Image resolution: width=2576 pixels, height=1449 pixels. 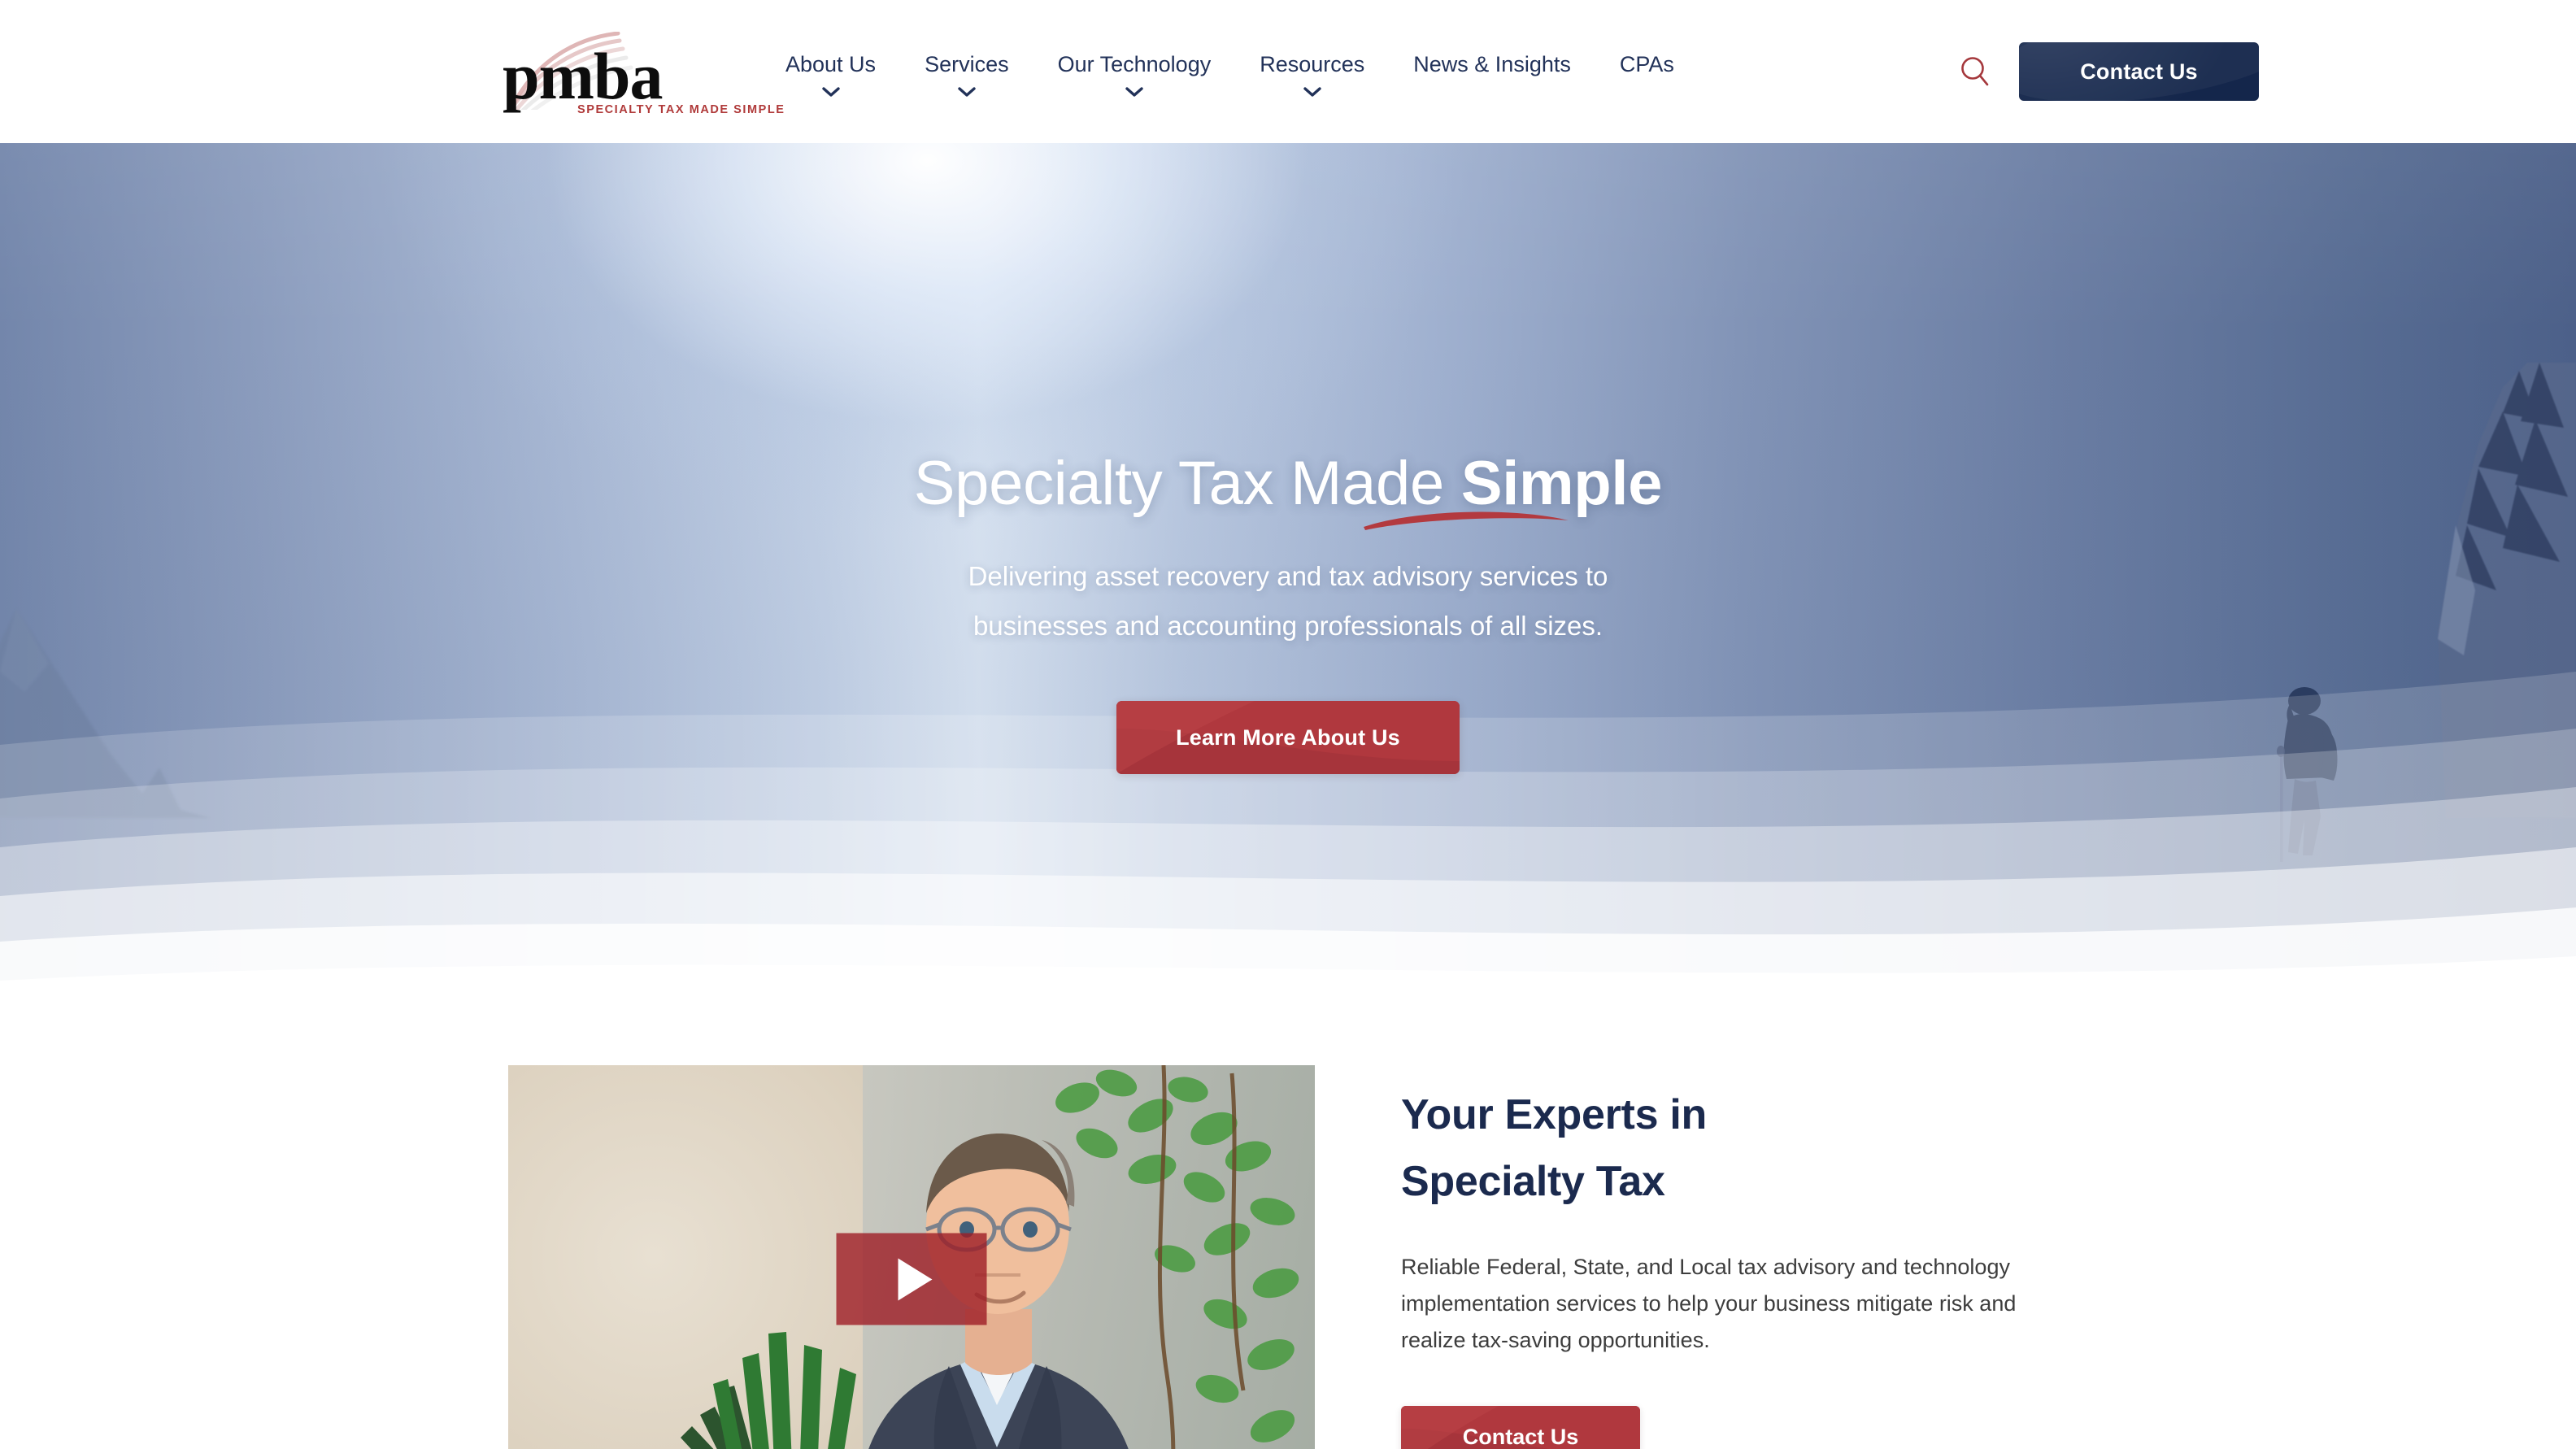 I want to click on nav-label: About Us, so click(x=831, y=64).